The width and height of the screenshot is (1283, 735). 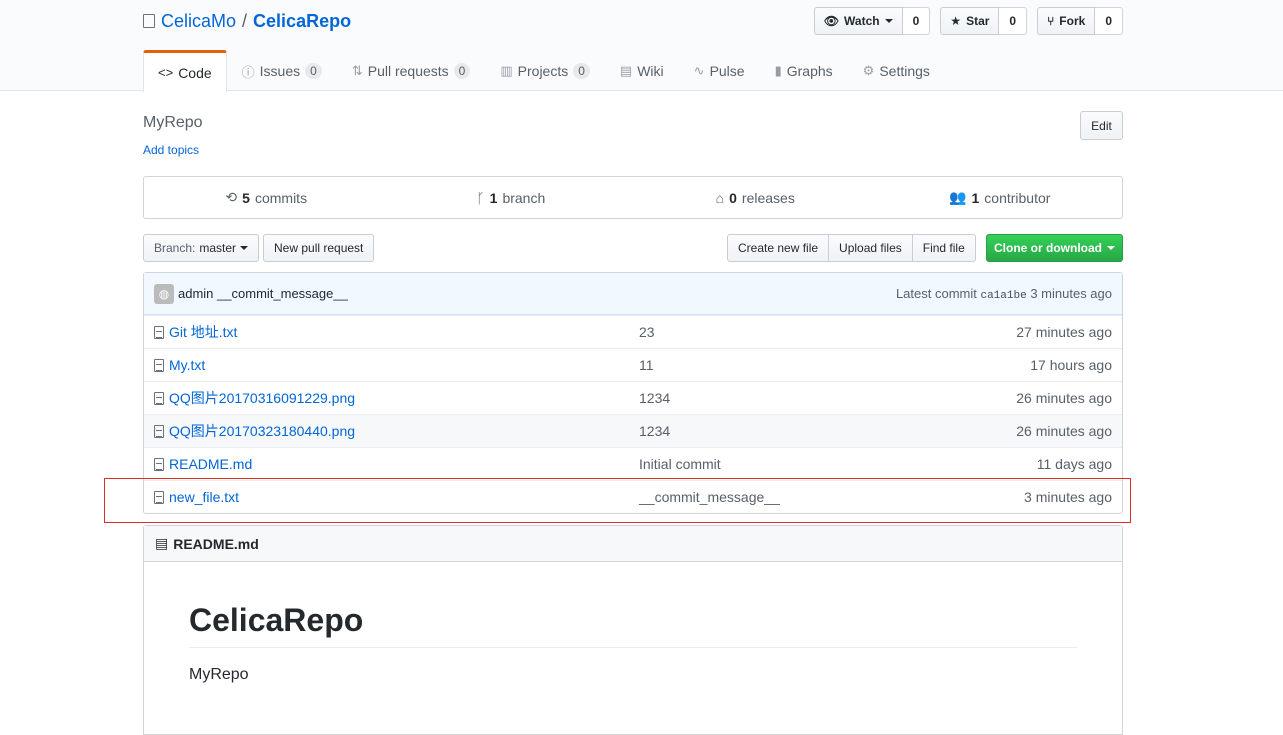 What do you see at coordinates (319, 248) in the screenshot?
I see `new-pull-request-button: New pull request` at bounding box center [319, 248].